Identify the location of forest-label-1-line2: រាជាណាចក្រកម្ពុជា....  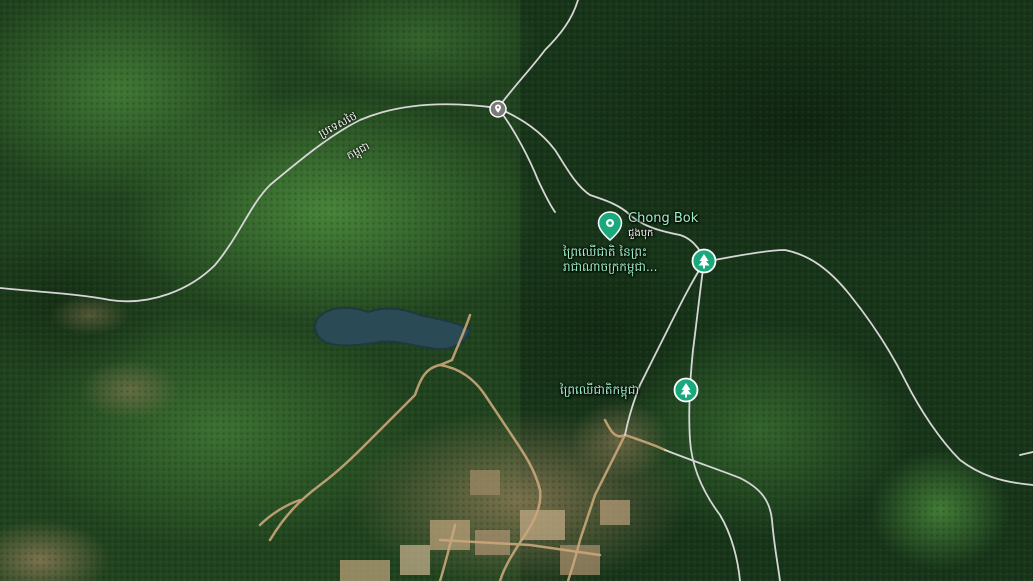
(610, 267).